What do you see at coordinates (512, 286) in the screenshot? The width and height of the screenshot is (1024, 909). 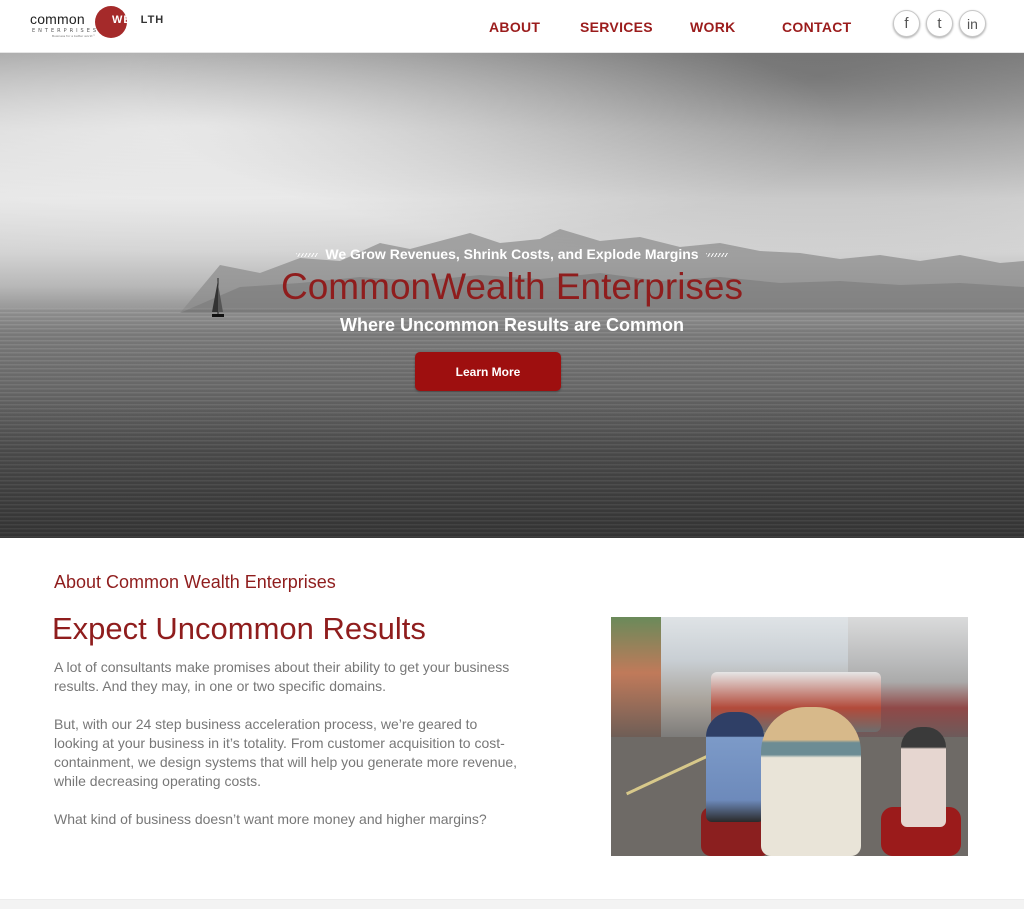 I see `hero-title: CommonWealth Enterprises` at bounding box center [512, 286].